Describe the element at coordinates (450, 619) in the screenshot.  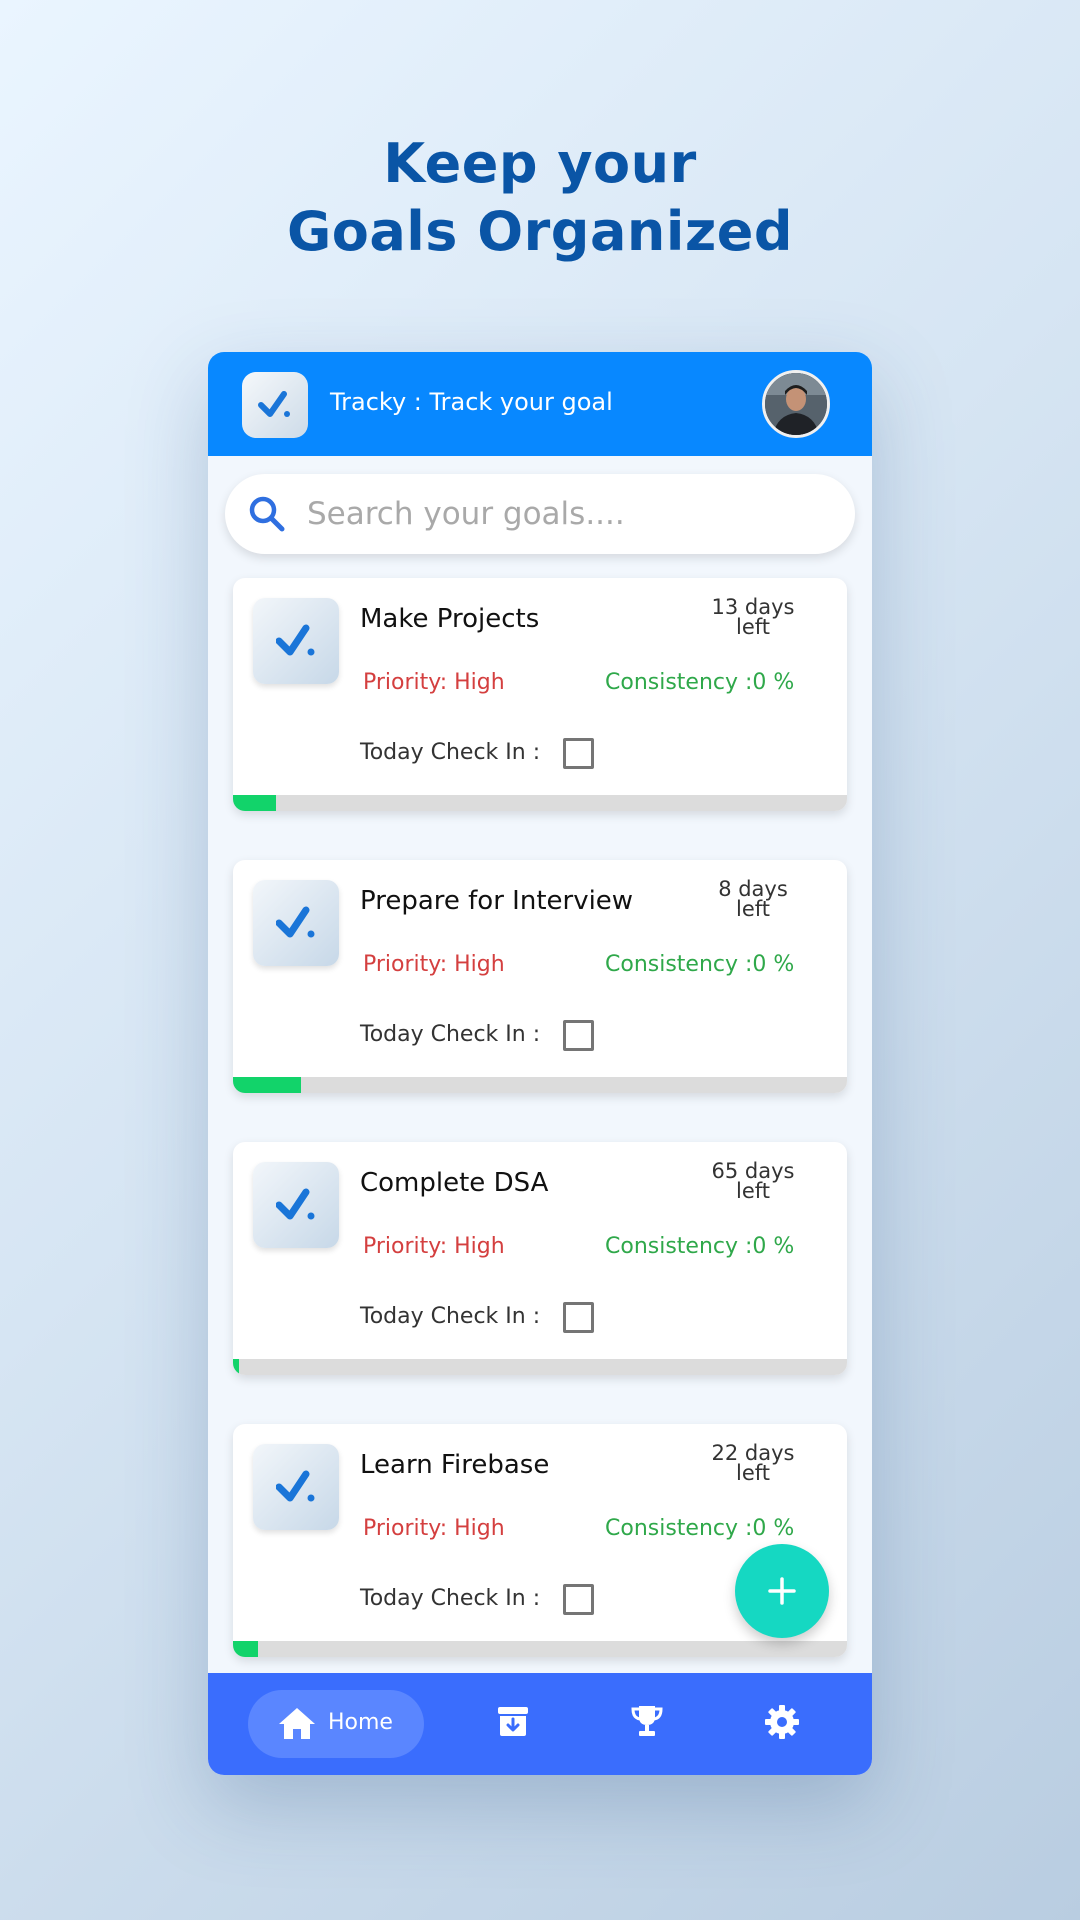
I see `goal-title: Make Projects` at that location.